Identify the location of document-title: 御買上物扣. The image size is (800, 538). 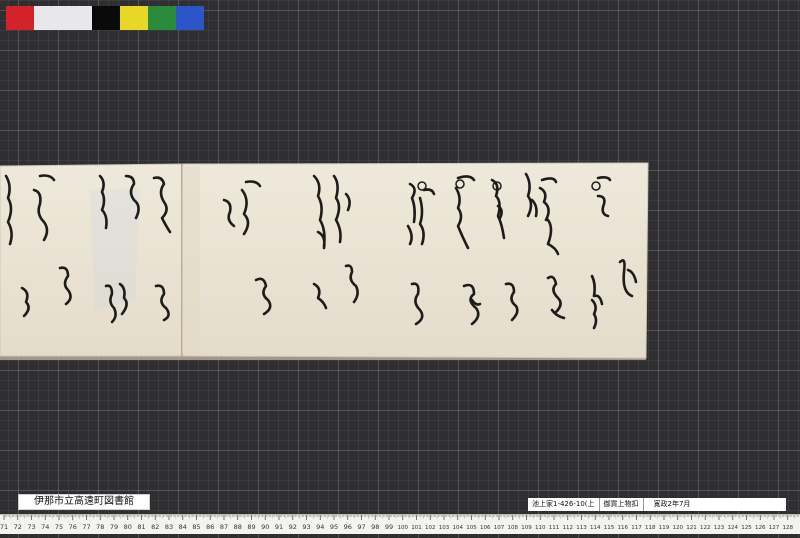
(622, 504).